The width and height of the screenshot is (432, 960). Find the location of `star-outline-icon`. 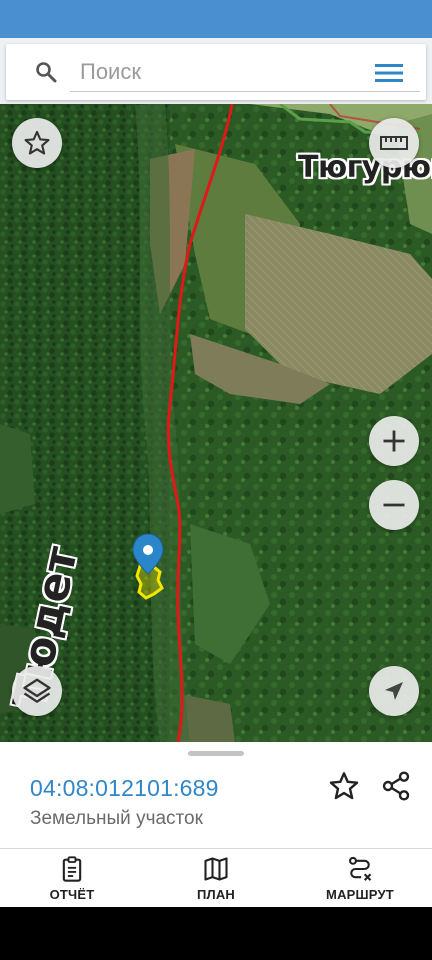

star-outline-icon is located at coordinates (37, 142).